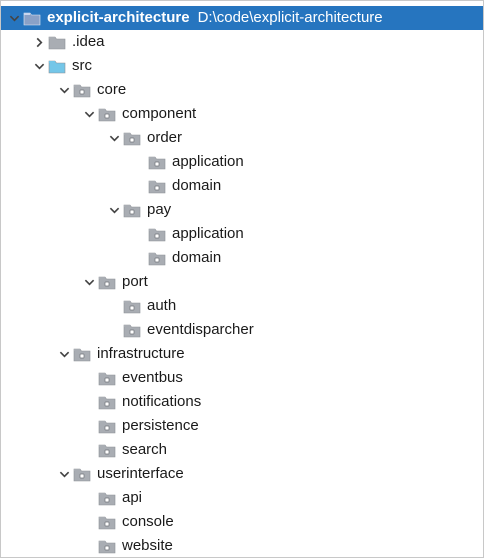 This screenshot has width=484, height=558. What do you see at coordinates (200, 329) in the screenshot?
I see `tree-node-label: eventdisparcher` at bounding box center [200, 329].